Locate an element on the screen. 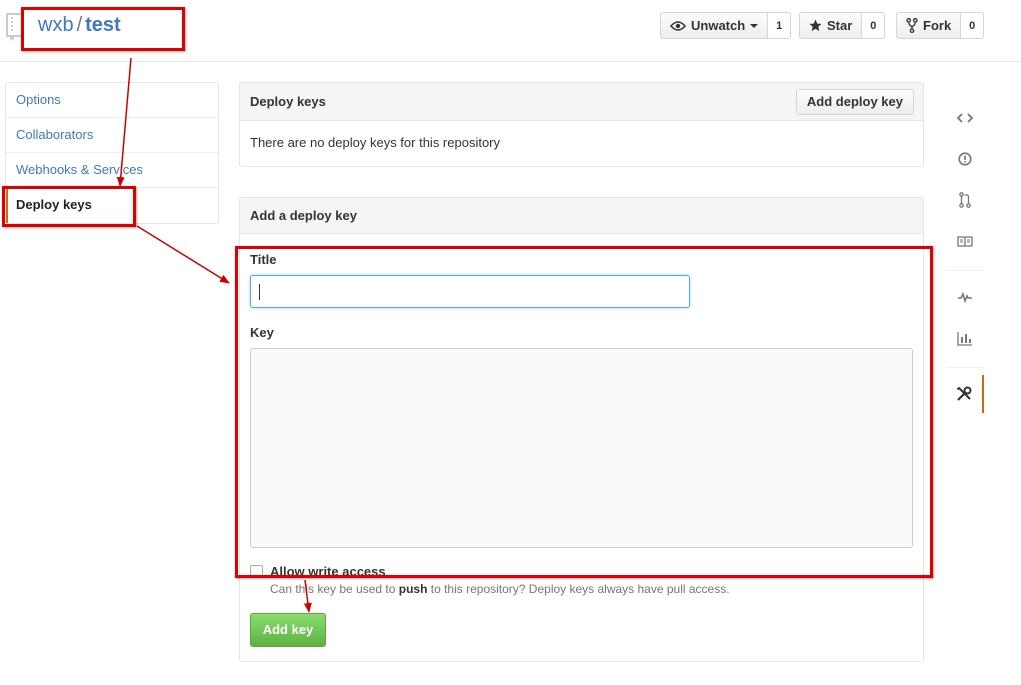 The image size is (1021, 685). arrow-menu-to-form is located at coordinates (183, 254).